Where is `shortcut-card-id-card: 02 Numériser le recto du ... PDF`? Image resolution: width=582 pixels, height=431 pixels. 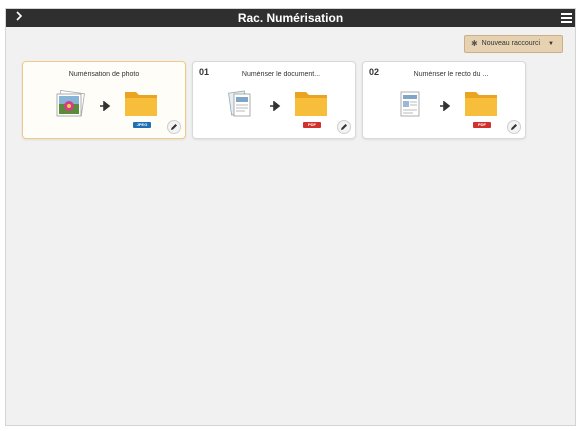 shortcut-card-id-card: 02 Numériser le recto du ... PDF is located at coordinates (444, 100).